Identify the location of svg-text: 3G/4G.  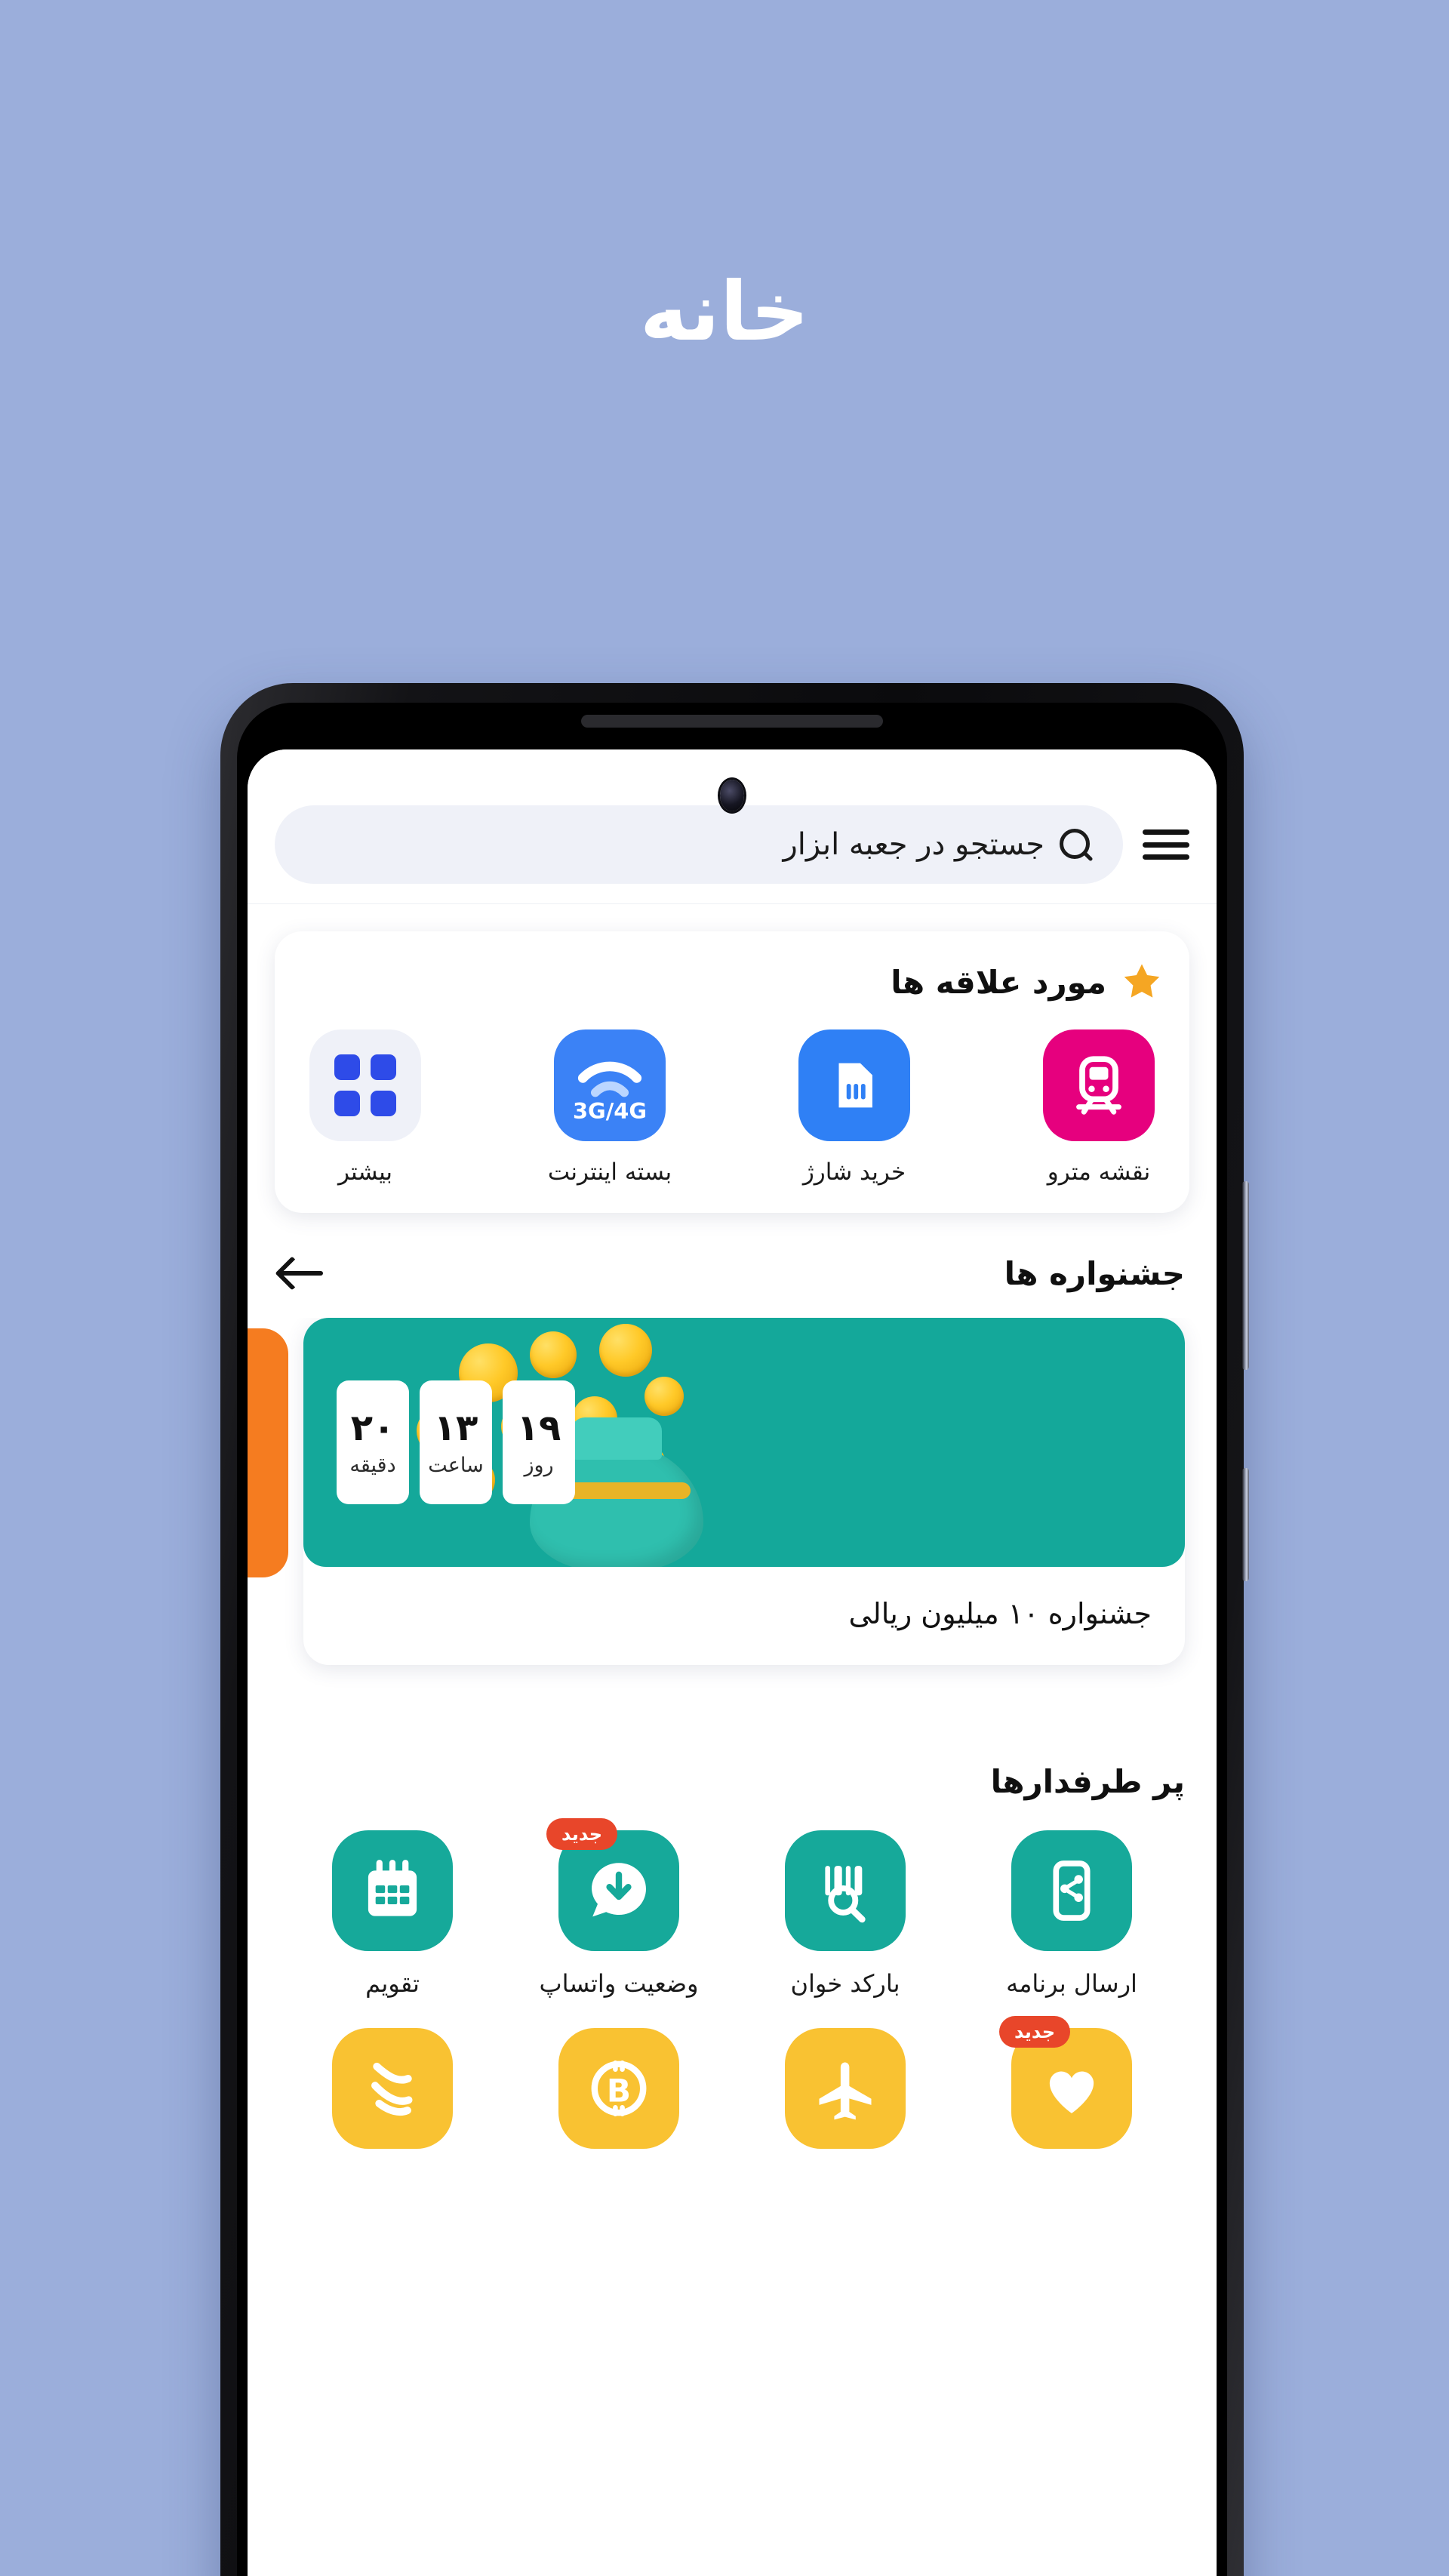
(610, 1111).